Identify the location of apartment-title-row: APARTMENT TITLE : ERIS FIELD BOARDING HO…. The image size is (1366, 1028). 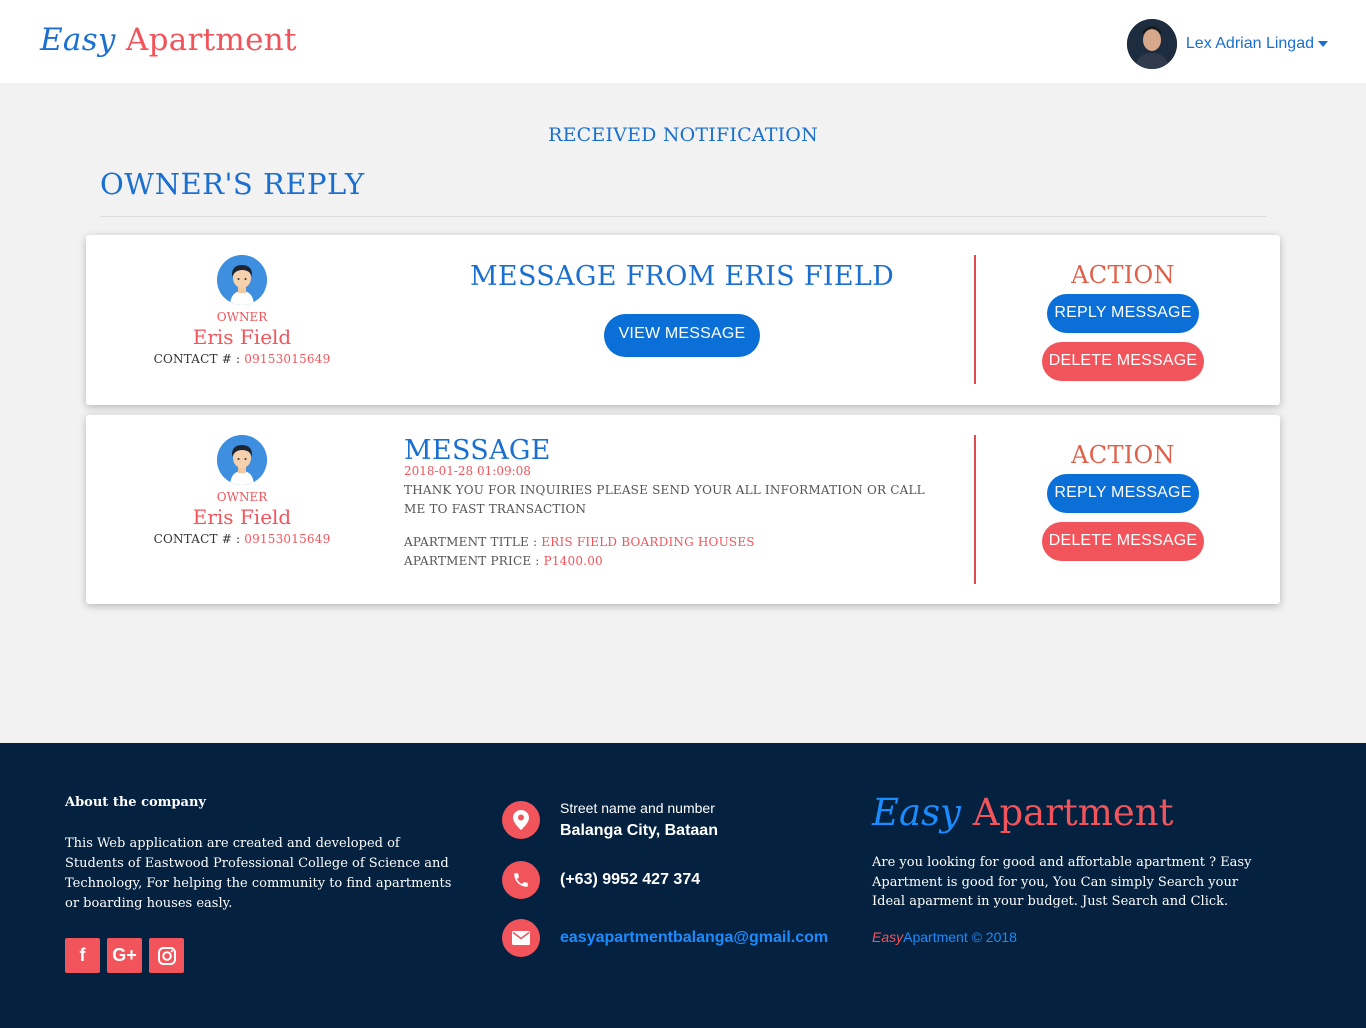
(676, 542).